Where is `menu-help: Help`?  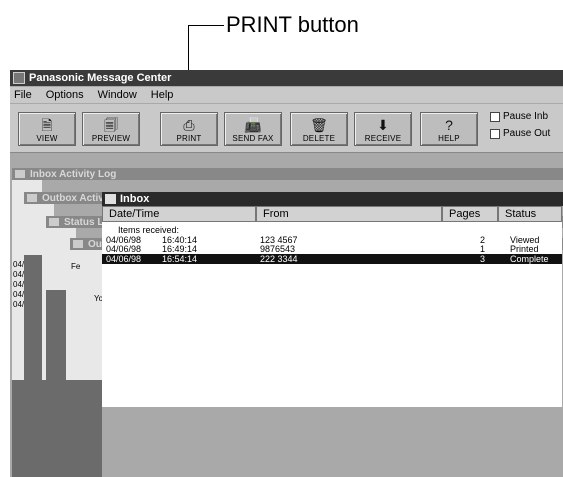
menu-help: Help is located at coordinates (162, 95).